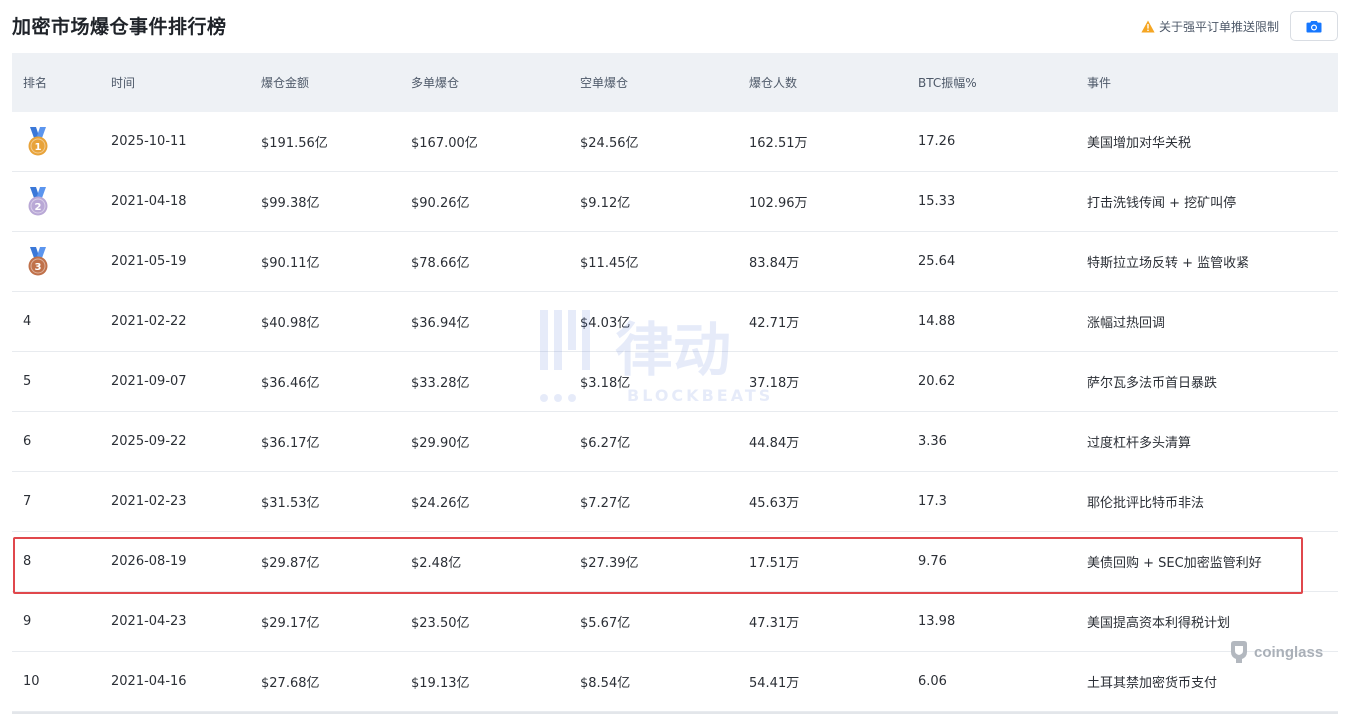 The width and height of the screenshot is (1351, 716). I want to click on cell-total-liquidation: $29.87亿, so click(290, 563).